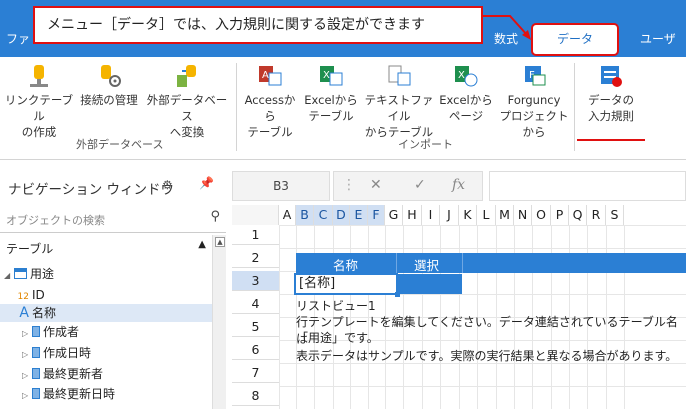 Image resolution: width=686 pixels, height=409 pixels. Describe the element at coordinates (255, 373) in the screenshot. I see `row-header-7: 7` at that location.